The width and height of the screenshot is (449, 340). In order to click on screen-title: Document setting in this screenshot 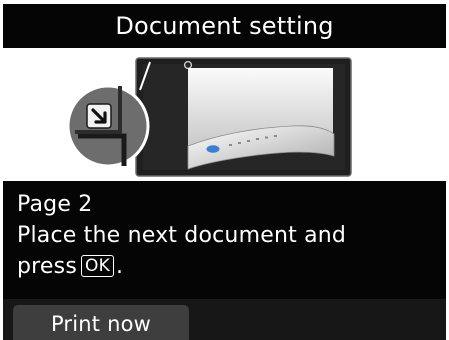, I will do `click(224, 26)`.